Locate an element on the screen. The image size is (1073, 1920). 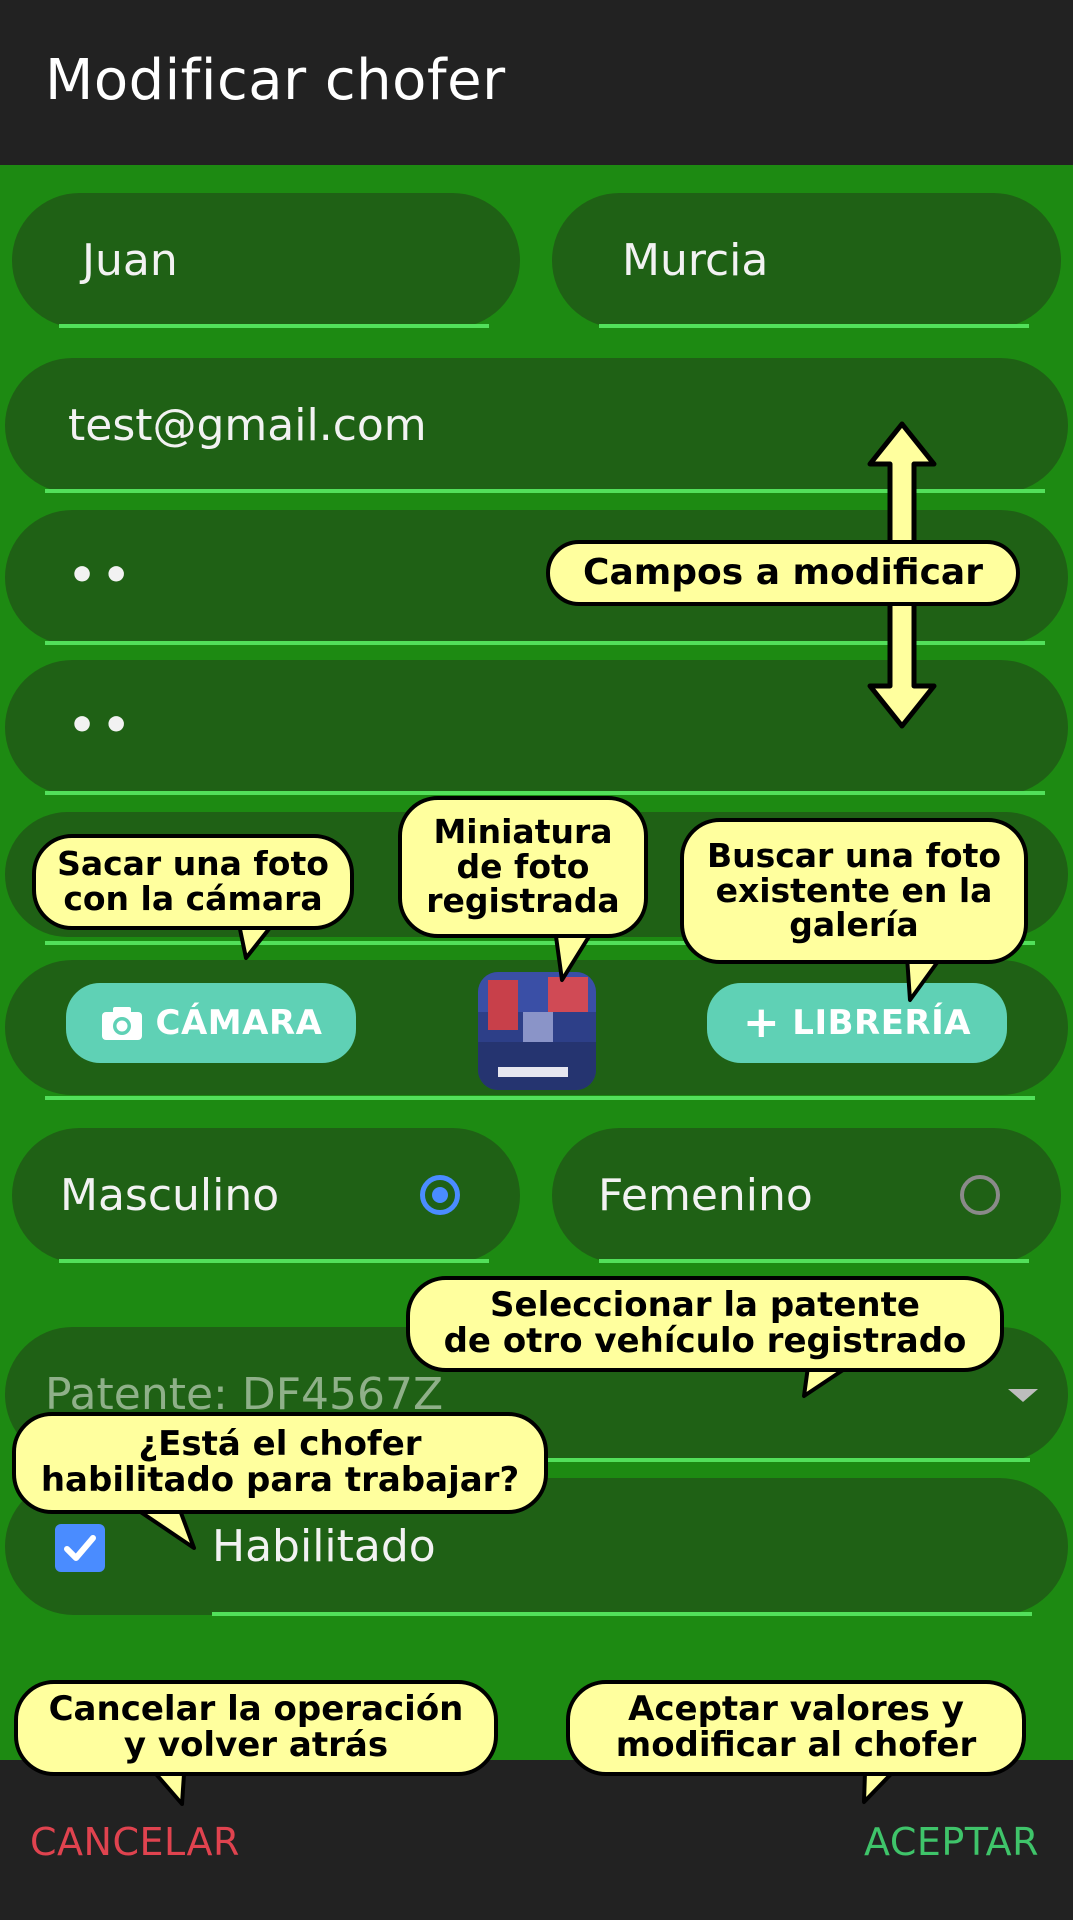
gender-female-option: Femenino is located at coordinates (806, 1195).